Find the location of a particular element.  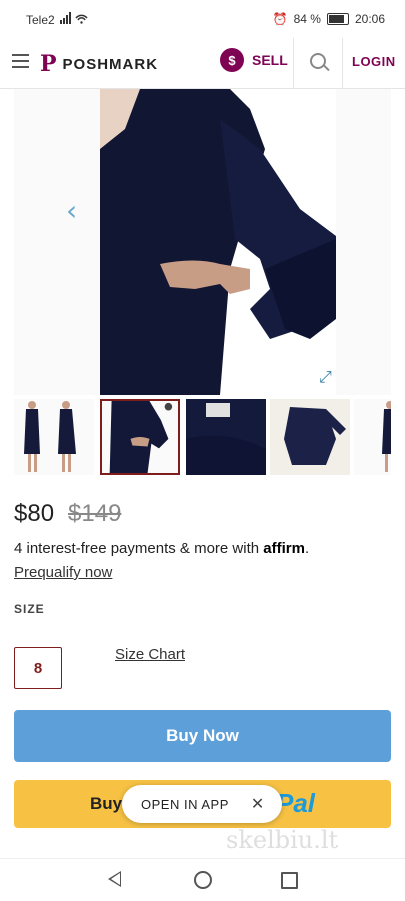

buy-now-button: Buy Now is located at coordinates (202, 736).